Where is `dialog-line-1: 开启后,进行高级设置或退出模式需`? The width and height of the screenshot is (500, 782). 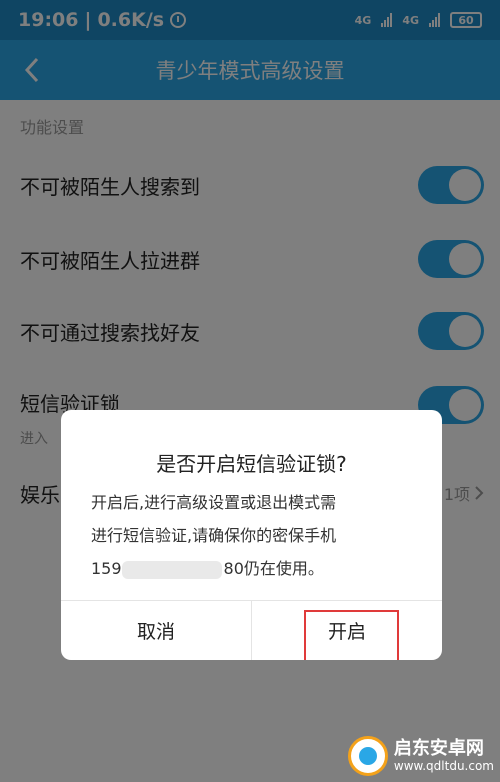
dialog-line-1: 开启后,进行高级设置或退出模式需 is located at coordinates (214, 502).